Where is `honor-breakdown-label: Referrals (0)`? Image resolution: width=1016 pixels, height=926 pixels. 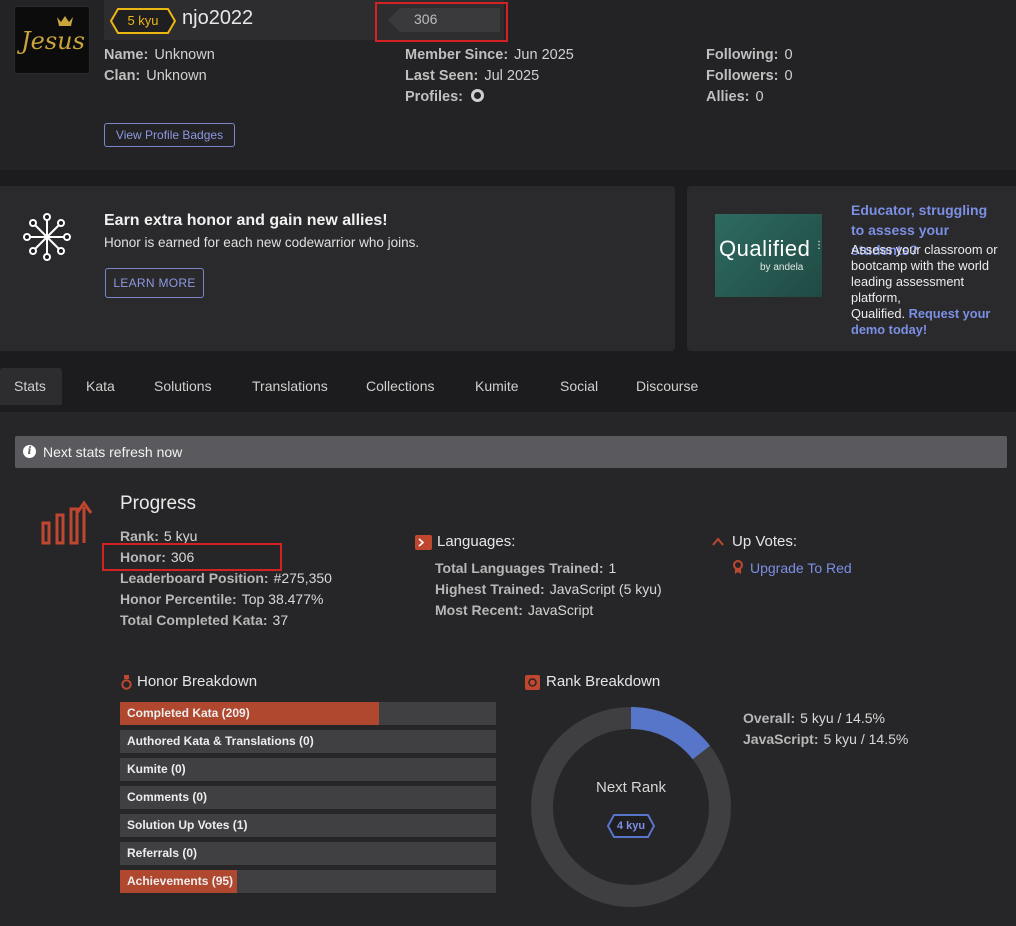 honor-breakdown-label: Referrals (0) is located at coordinates (162, 853).